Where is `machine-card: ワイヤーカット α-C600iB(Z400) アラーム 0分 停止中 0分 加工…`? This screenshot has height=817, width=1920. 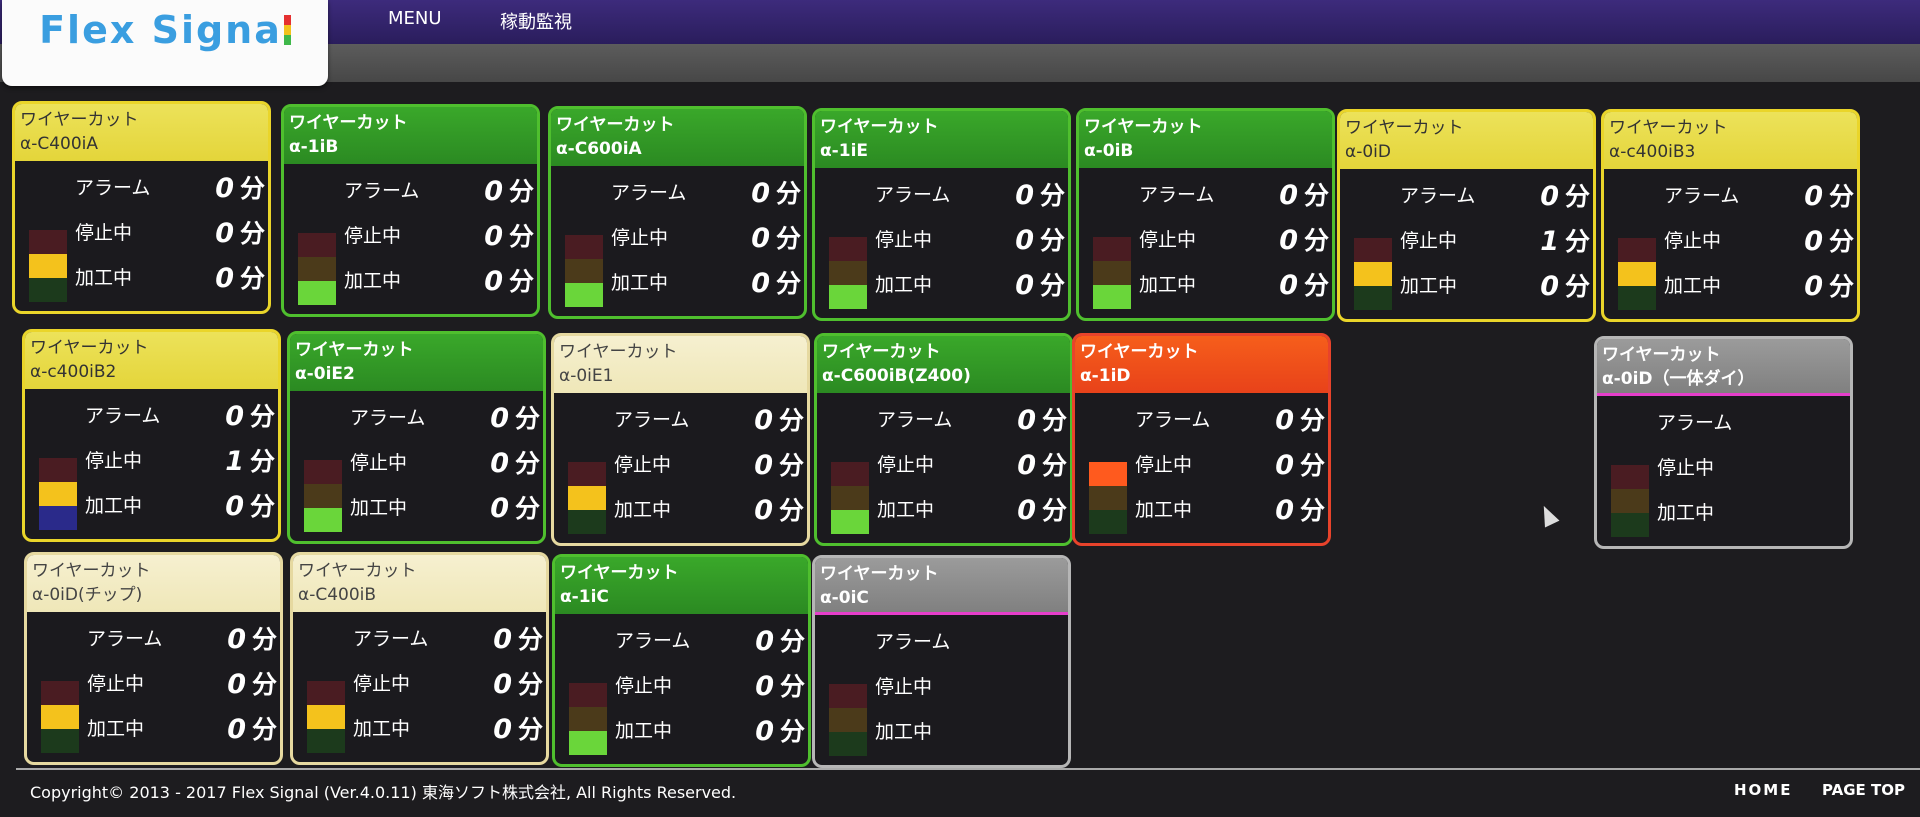
machine-card: ワイヤーカット α-C600iB(Z400) アラーム 0分 停止中 0分 加工… is located at coordinates (943, 439).